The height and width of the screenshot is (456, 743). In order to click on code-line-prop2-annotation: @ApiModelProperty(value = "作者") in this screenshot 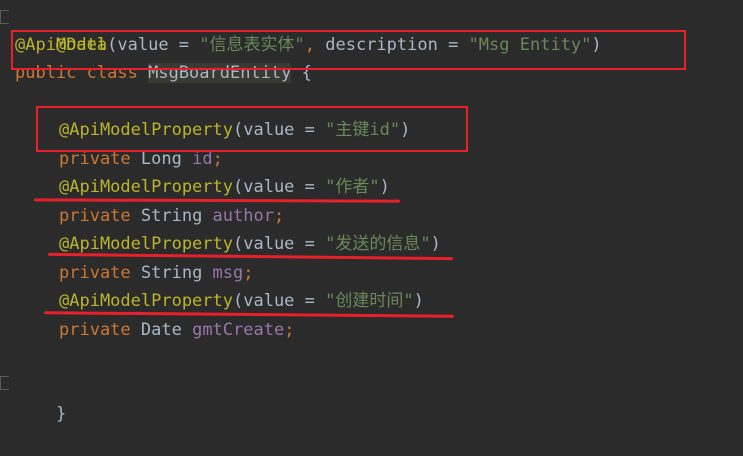, I will do `click(224, 187)`.